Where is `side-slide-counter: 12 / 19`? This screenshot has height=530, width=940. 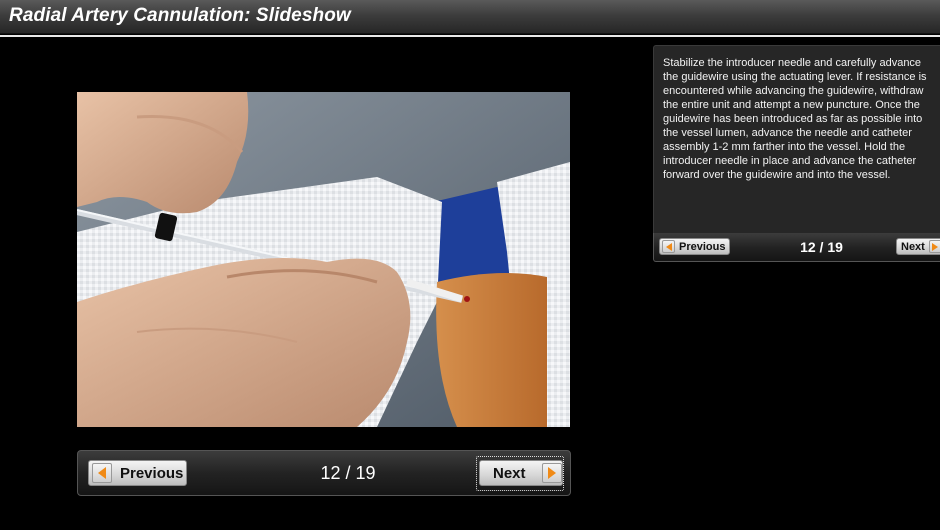
side-slide-counter: 12 / 19 is located at coordinates (821, 247).